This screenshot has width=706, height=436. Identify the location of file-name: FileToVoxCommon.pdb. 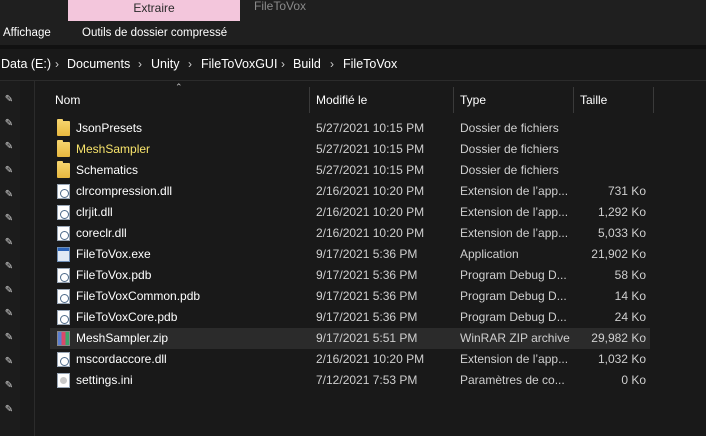
(138, 296).